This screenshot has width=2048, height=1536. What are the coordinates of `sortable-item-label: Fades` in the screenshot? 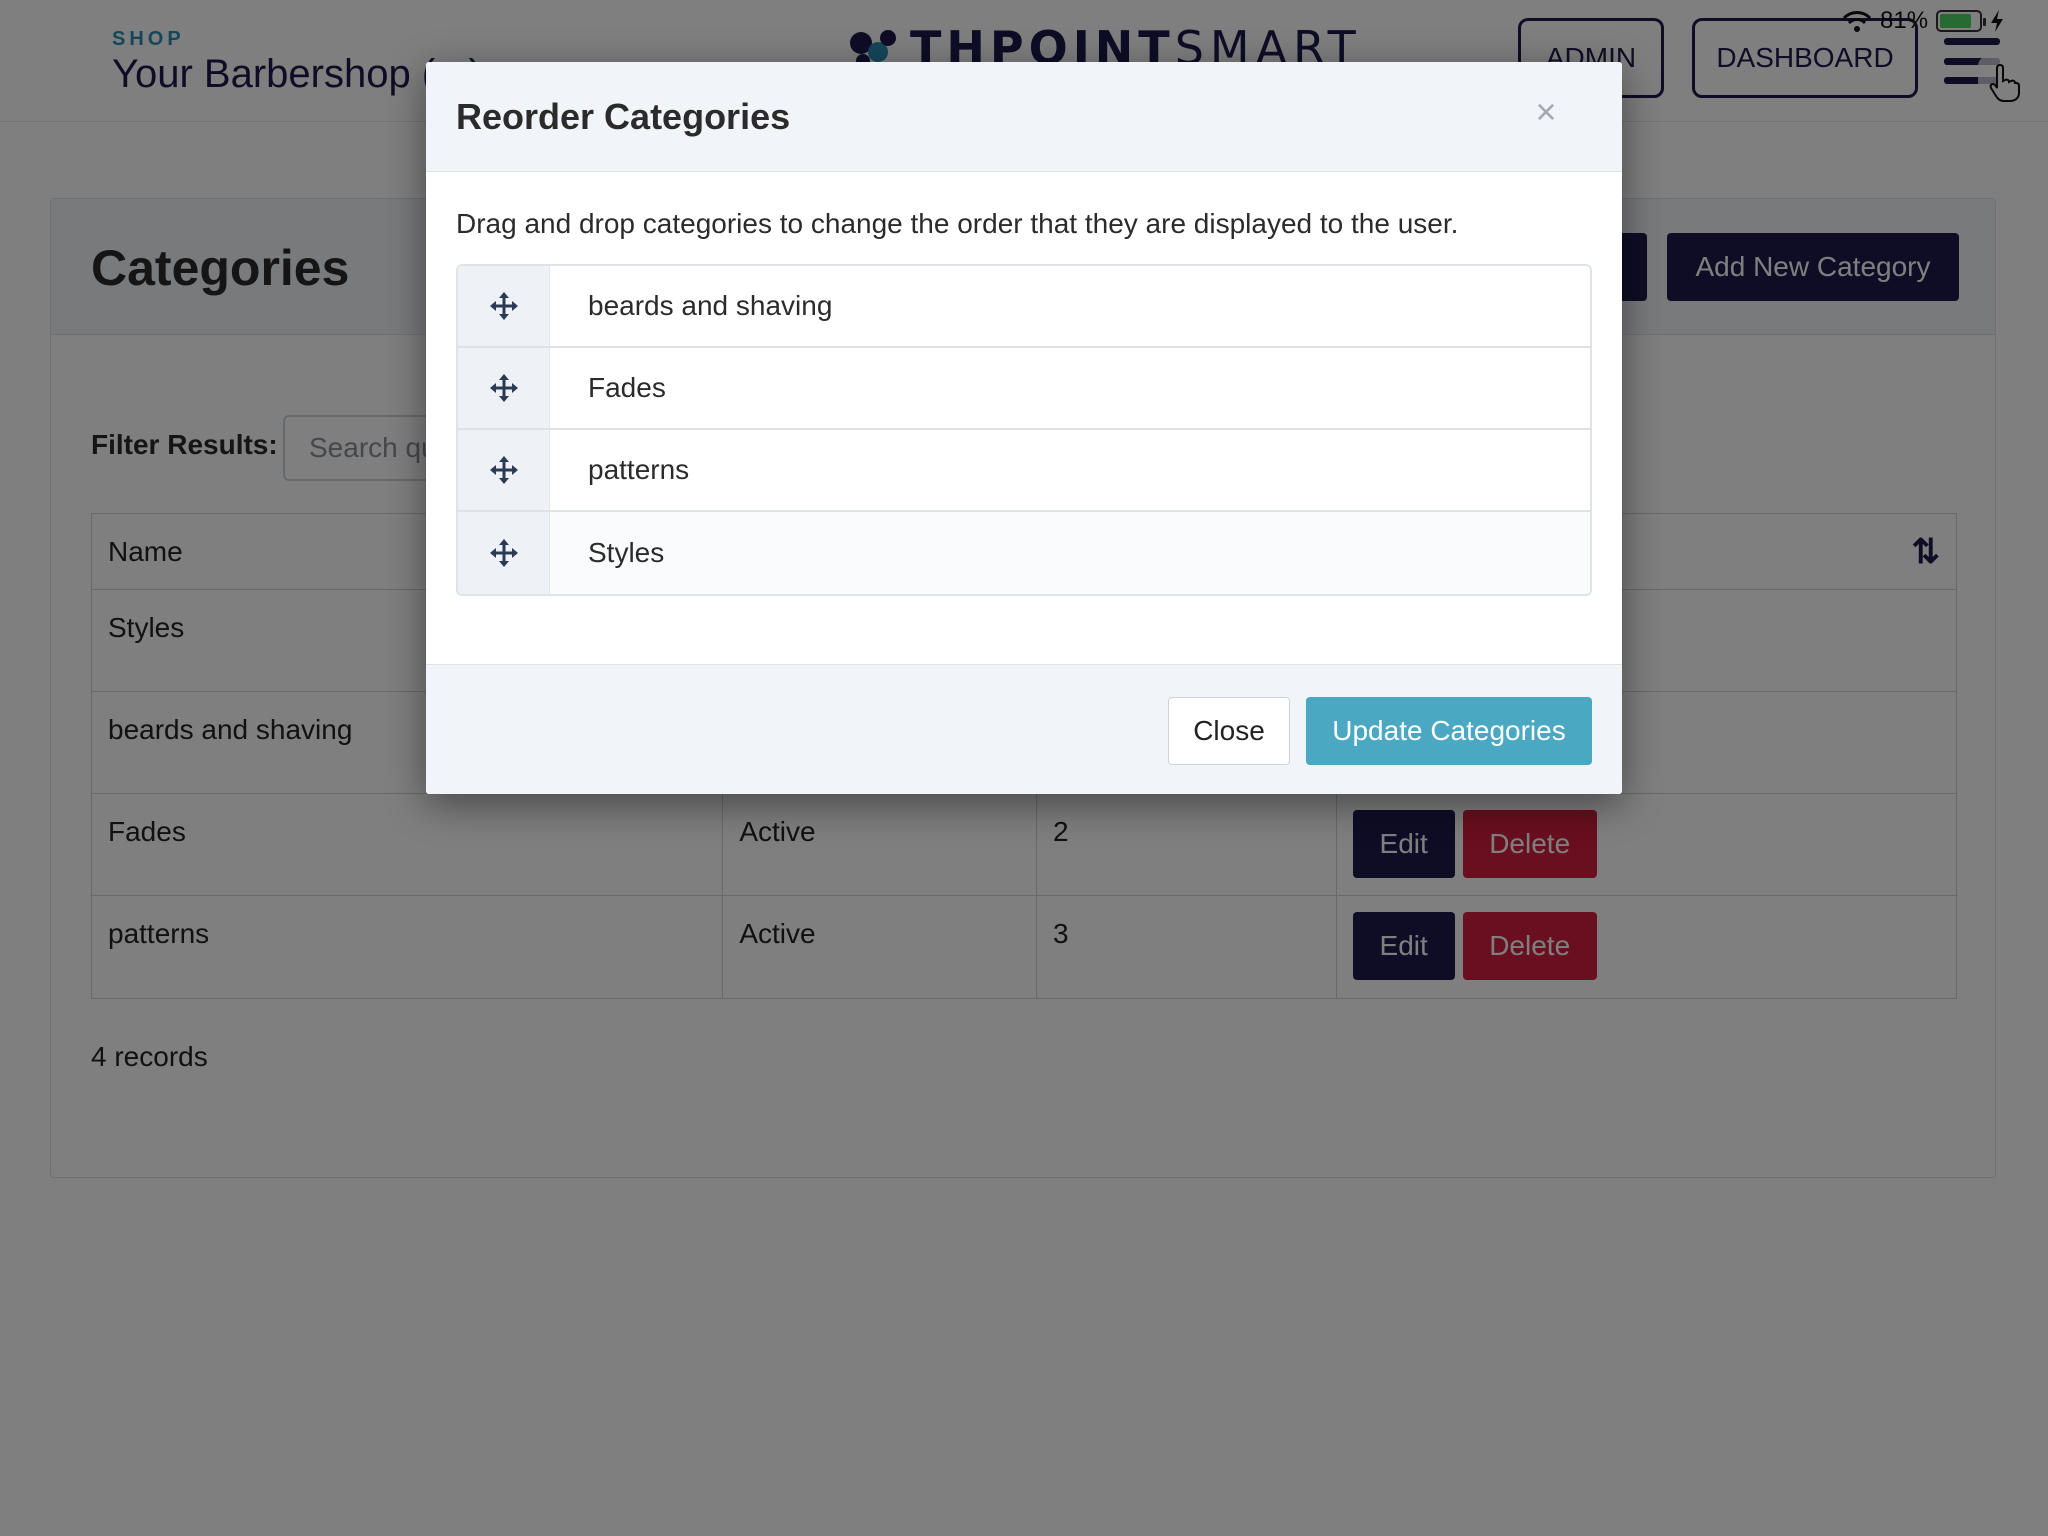 It's located at (627, 387).